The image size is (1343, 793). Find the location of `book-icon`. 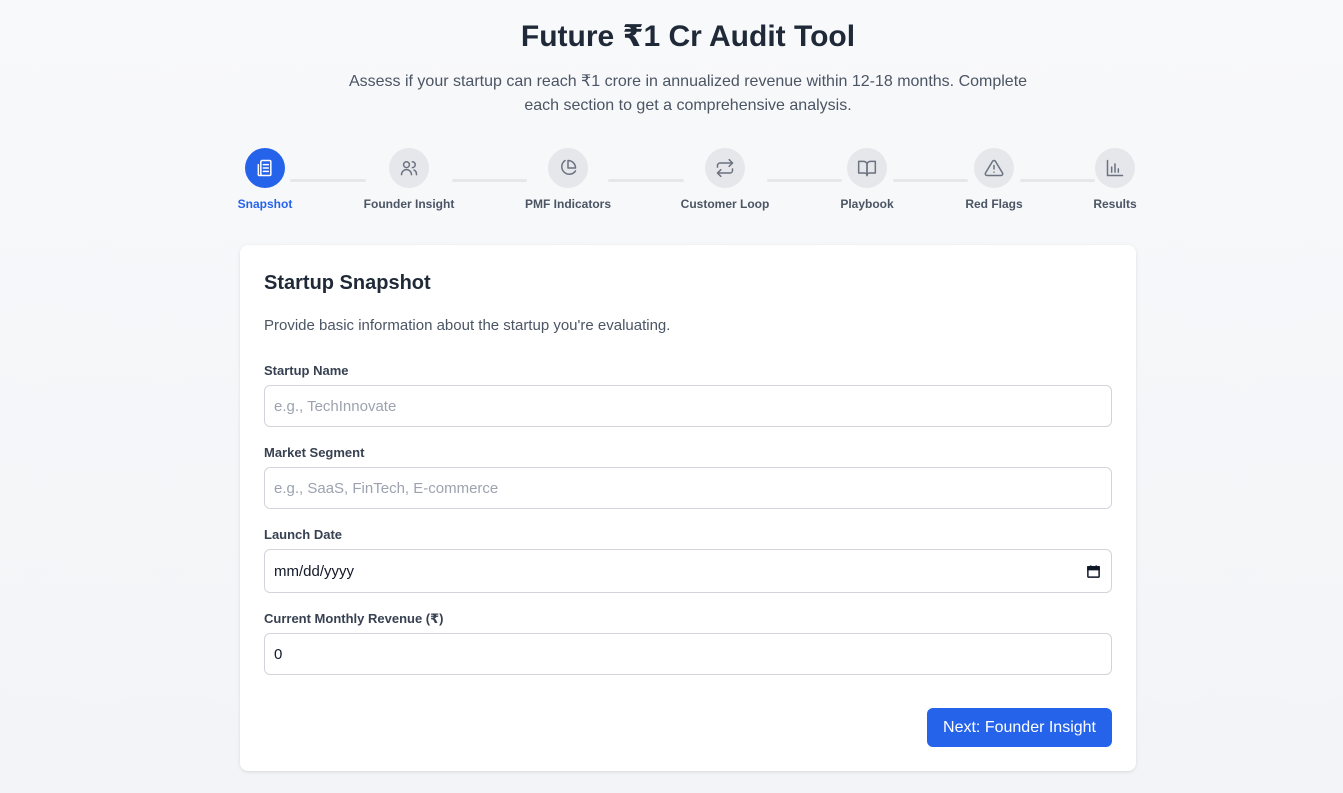

book-icon is located at coordinates (867, 168).